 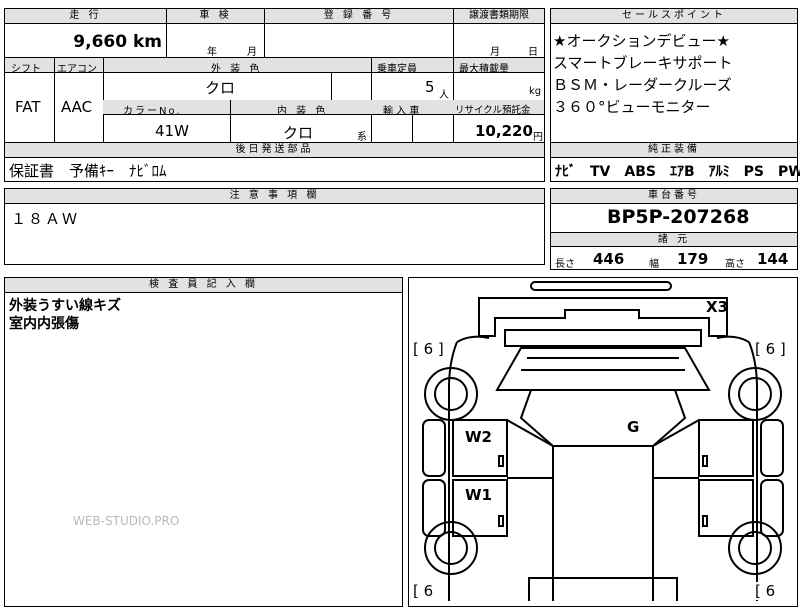 I want to click on length-value: 446, so click(x=609, y=259).